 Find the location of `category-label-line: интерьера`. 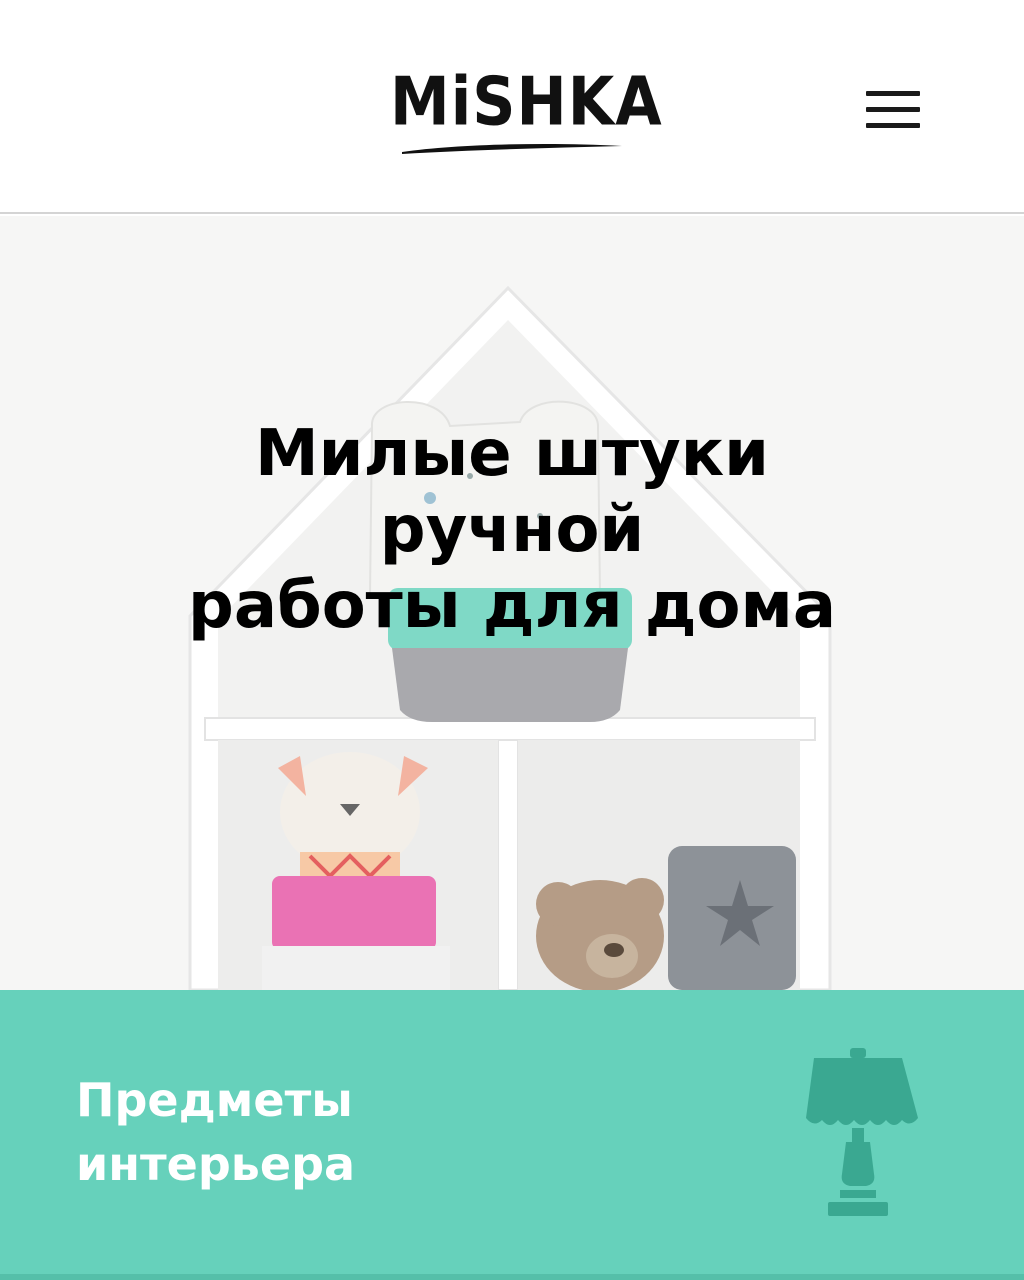

category-label-line: интерьера is located at coordinates (216, 1164).